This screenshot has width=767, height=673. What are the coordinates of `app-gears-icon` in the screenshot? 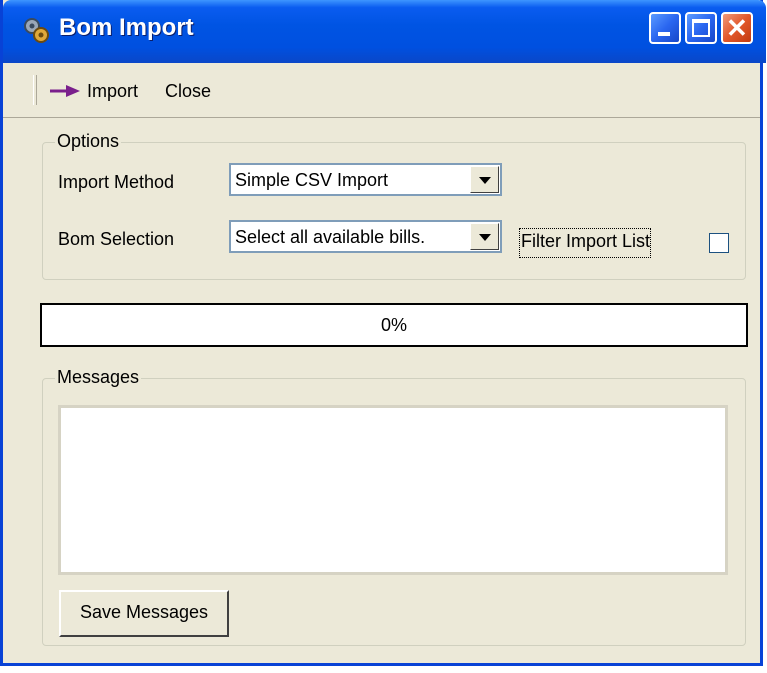 It's located at (36, 30).